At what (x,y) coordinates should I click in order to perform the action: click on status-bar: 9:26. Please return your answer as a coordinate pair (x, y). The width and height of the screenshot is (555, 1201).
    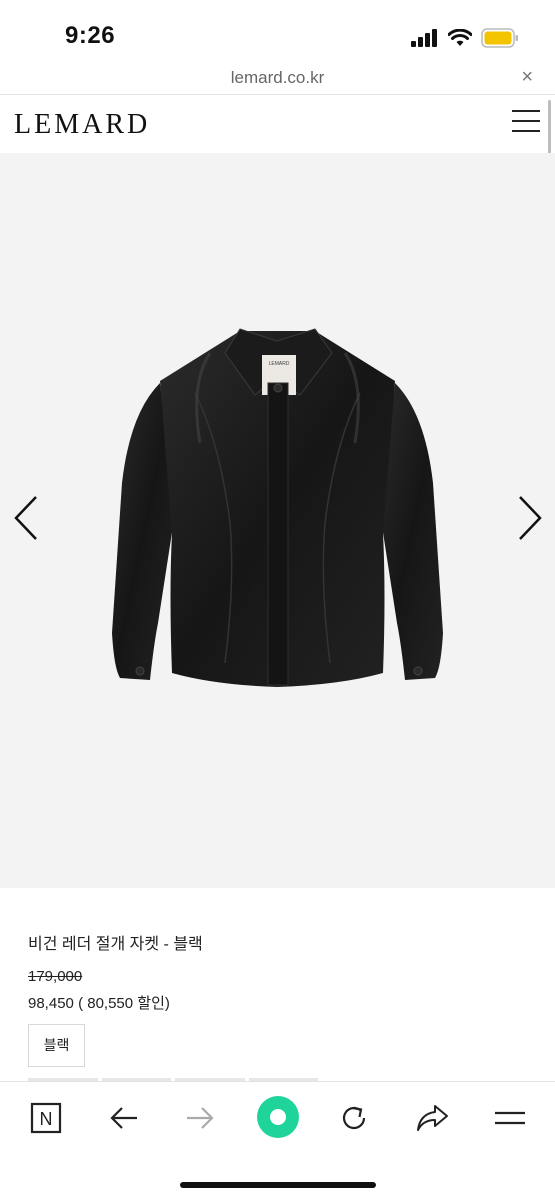
    Looking at the image, I should click on (277, 32).